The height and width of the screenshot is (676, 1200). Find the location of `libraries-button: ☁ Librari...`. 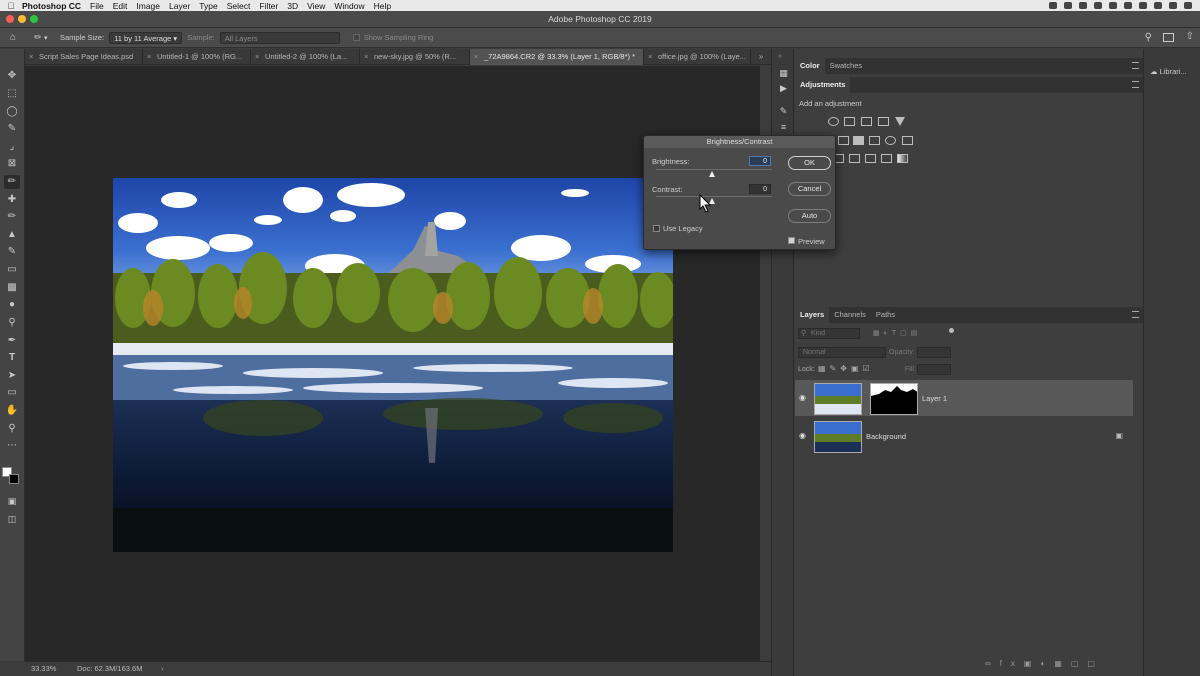

libraries-button: ☁ Librari... is located at coordinates (1168, 71).